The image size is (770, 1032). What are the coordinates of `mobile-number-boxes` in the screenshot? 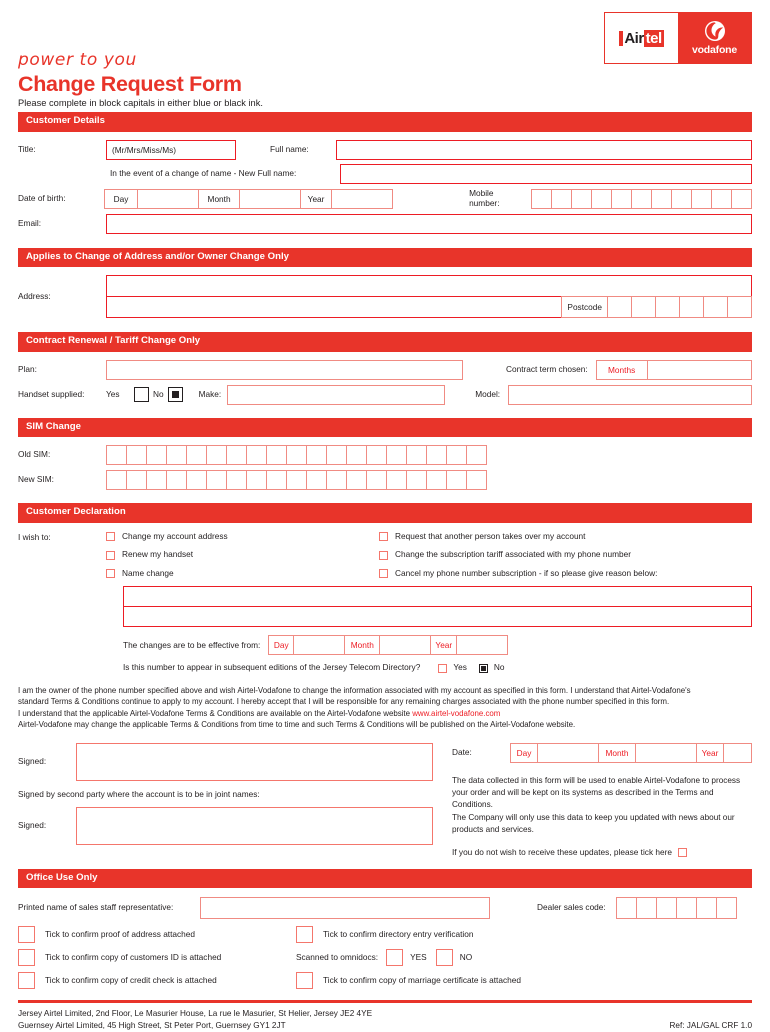 It's located at (641, 198).